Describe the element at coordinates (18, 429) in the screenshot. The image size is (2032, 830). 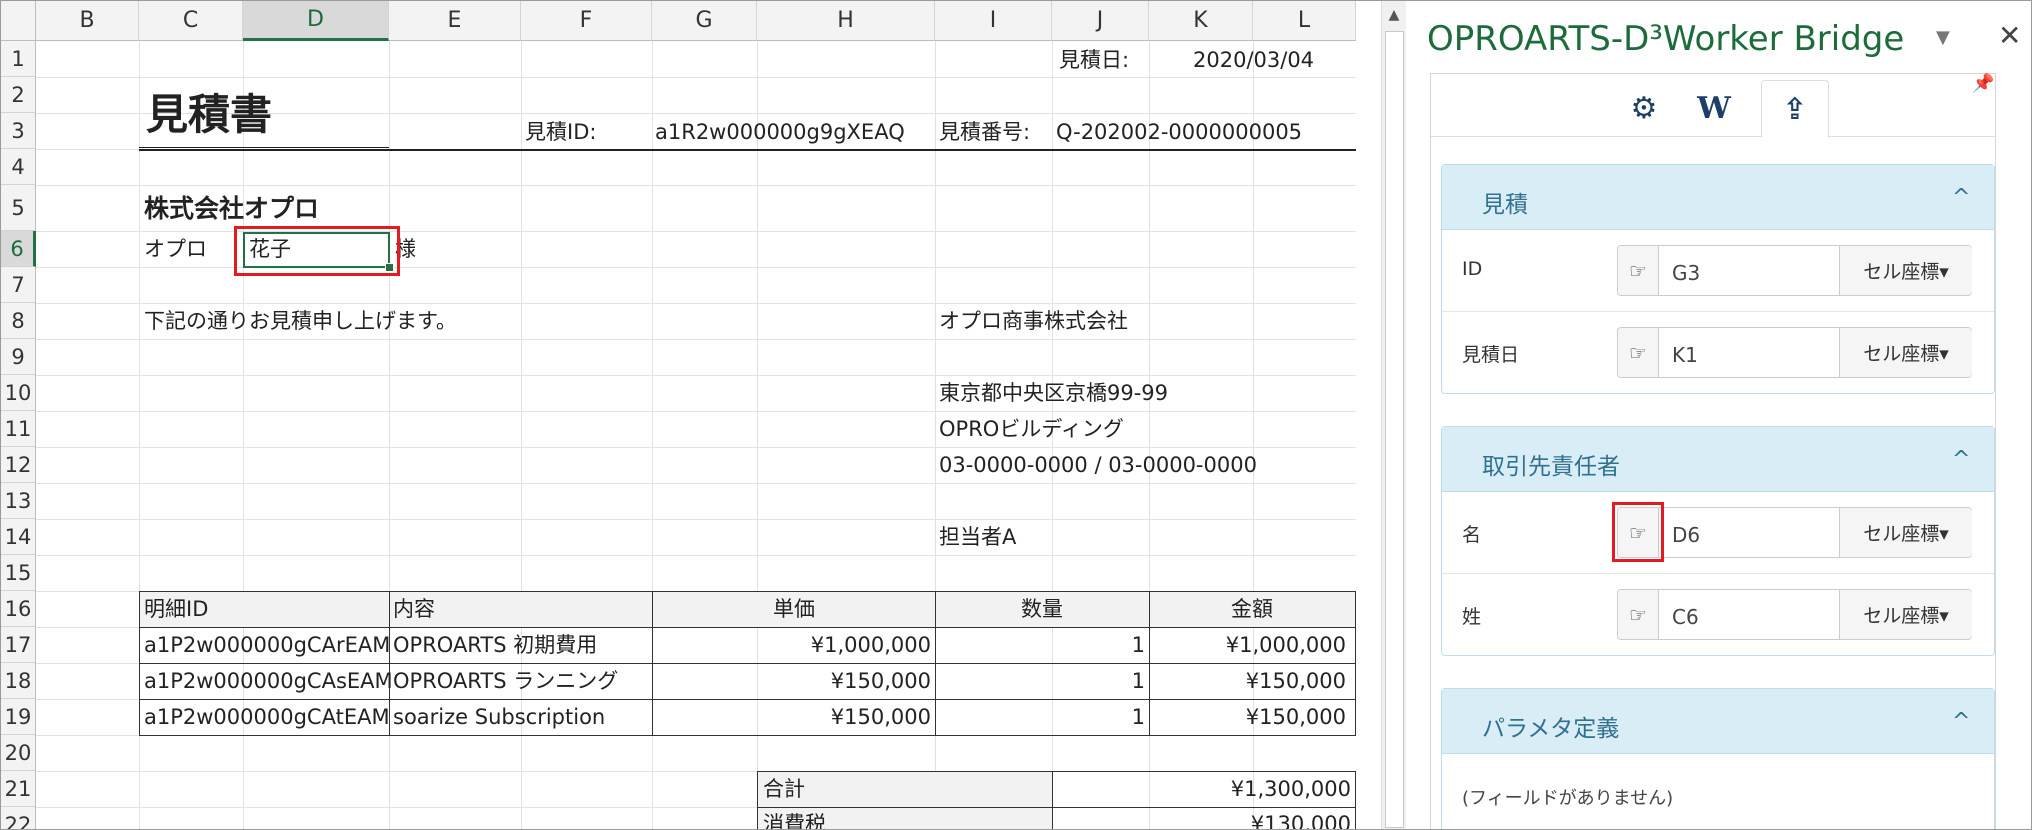
I see `row-header-11: 11` at that location.